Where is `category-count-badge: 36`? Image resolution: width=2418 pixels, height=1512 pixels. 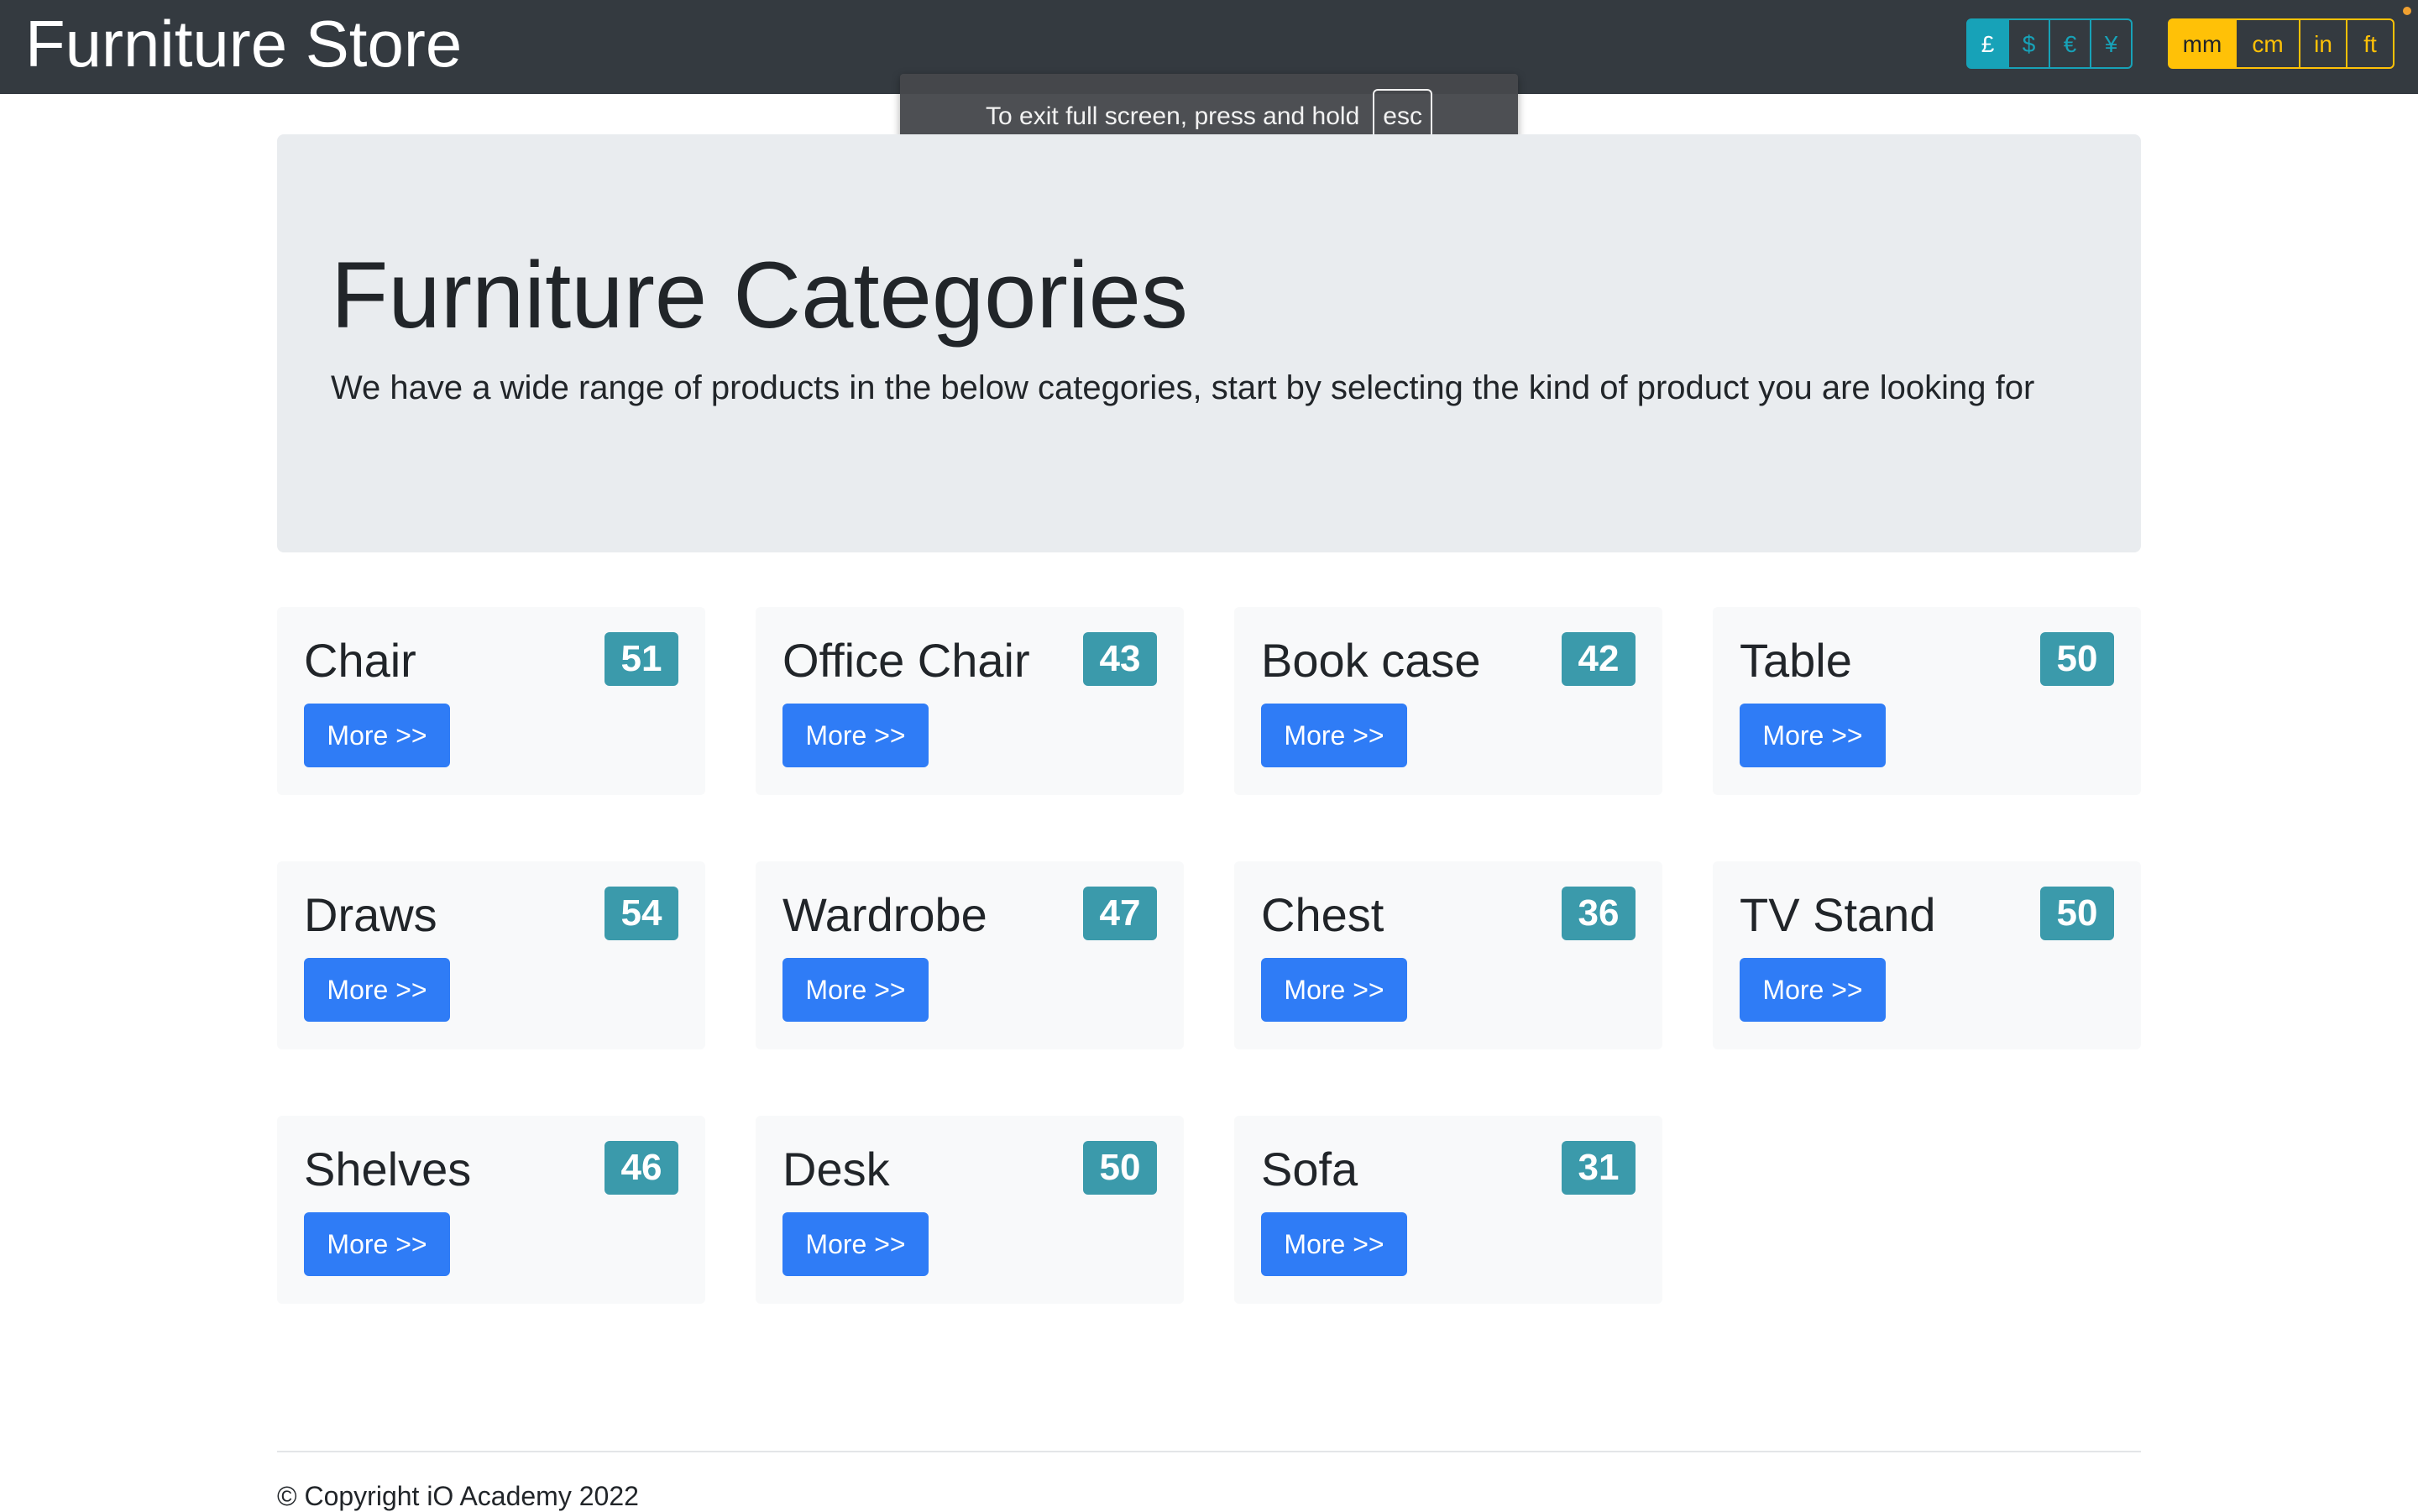
category-count-badge: 36 is located at coordinates (1599, 913).